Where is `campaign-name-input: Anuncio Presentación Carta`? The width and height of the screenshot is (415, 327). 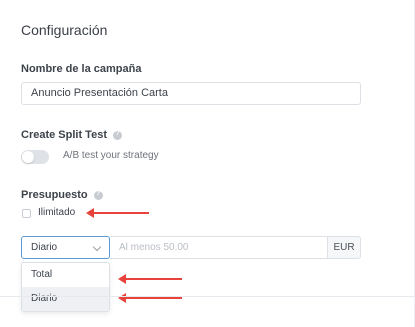 campaign-name-input: Anuncio Presentación Carta is located at coordinates (191, 93).